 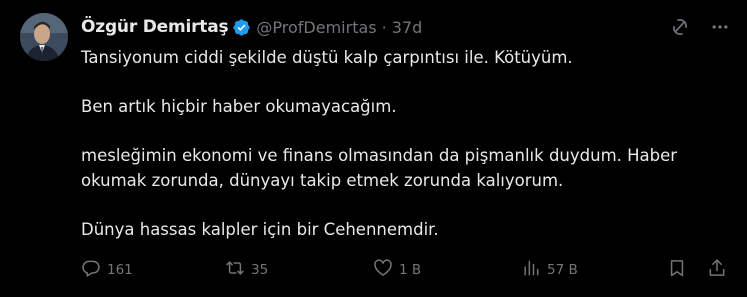 I want to click on reply-icon, so click(x=91, y=270).